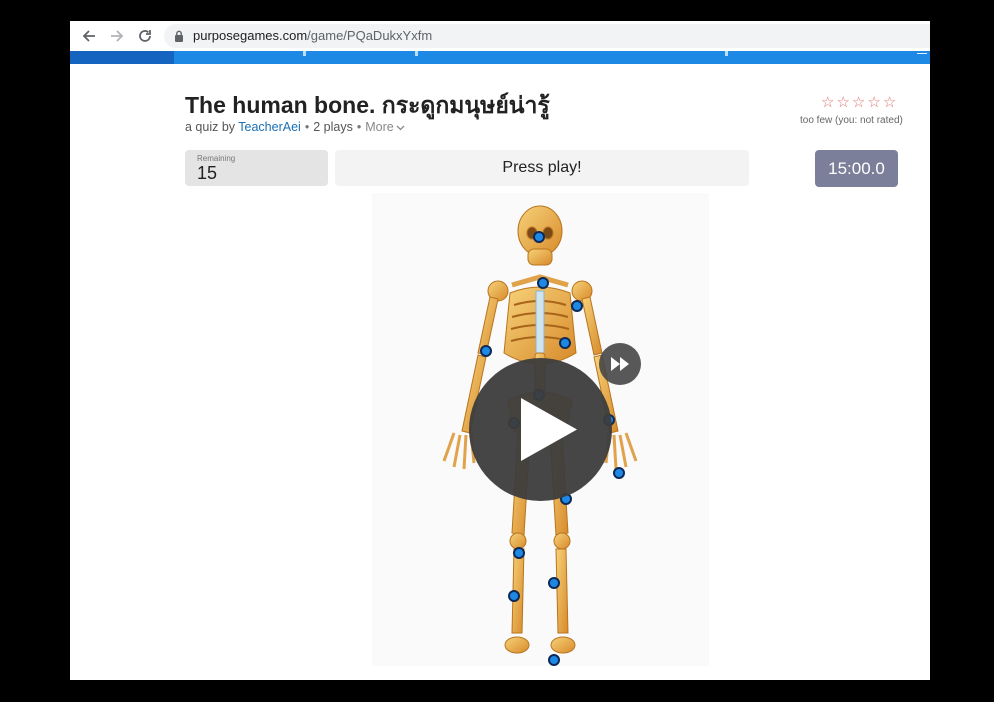 This screenshot has height=702, width=994. Describe the element at coordinates (122, 57) in the screenshot. I see `site-logo-area` at that location.